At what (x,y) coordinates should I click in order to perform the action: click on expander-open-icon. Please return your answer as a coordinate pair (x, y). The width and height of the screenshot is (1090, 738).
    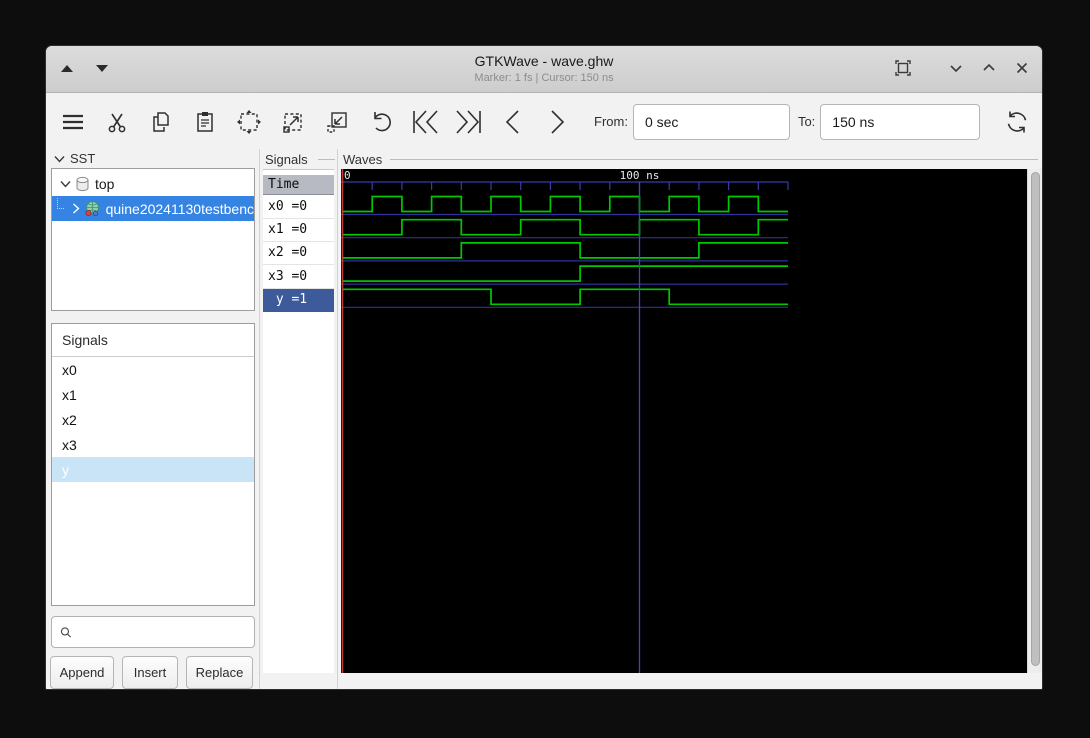
    Looking at the image, I should click on (65, 184).